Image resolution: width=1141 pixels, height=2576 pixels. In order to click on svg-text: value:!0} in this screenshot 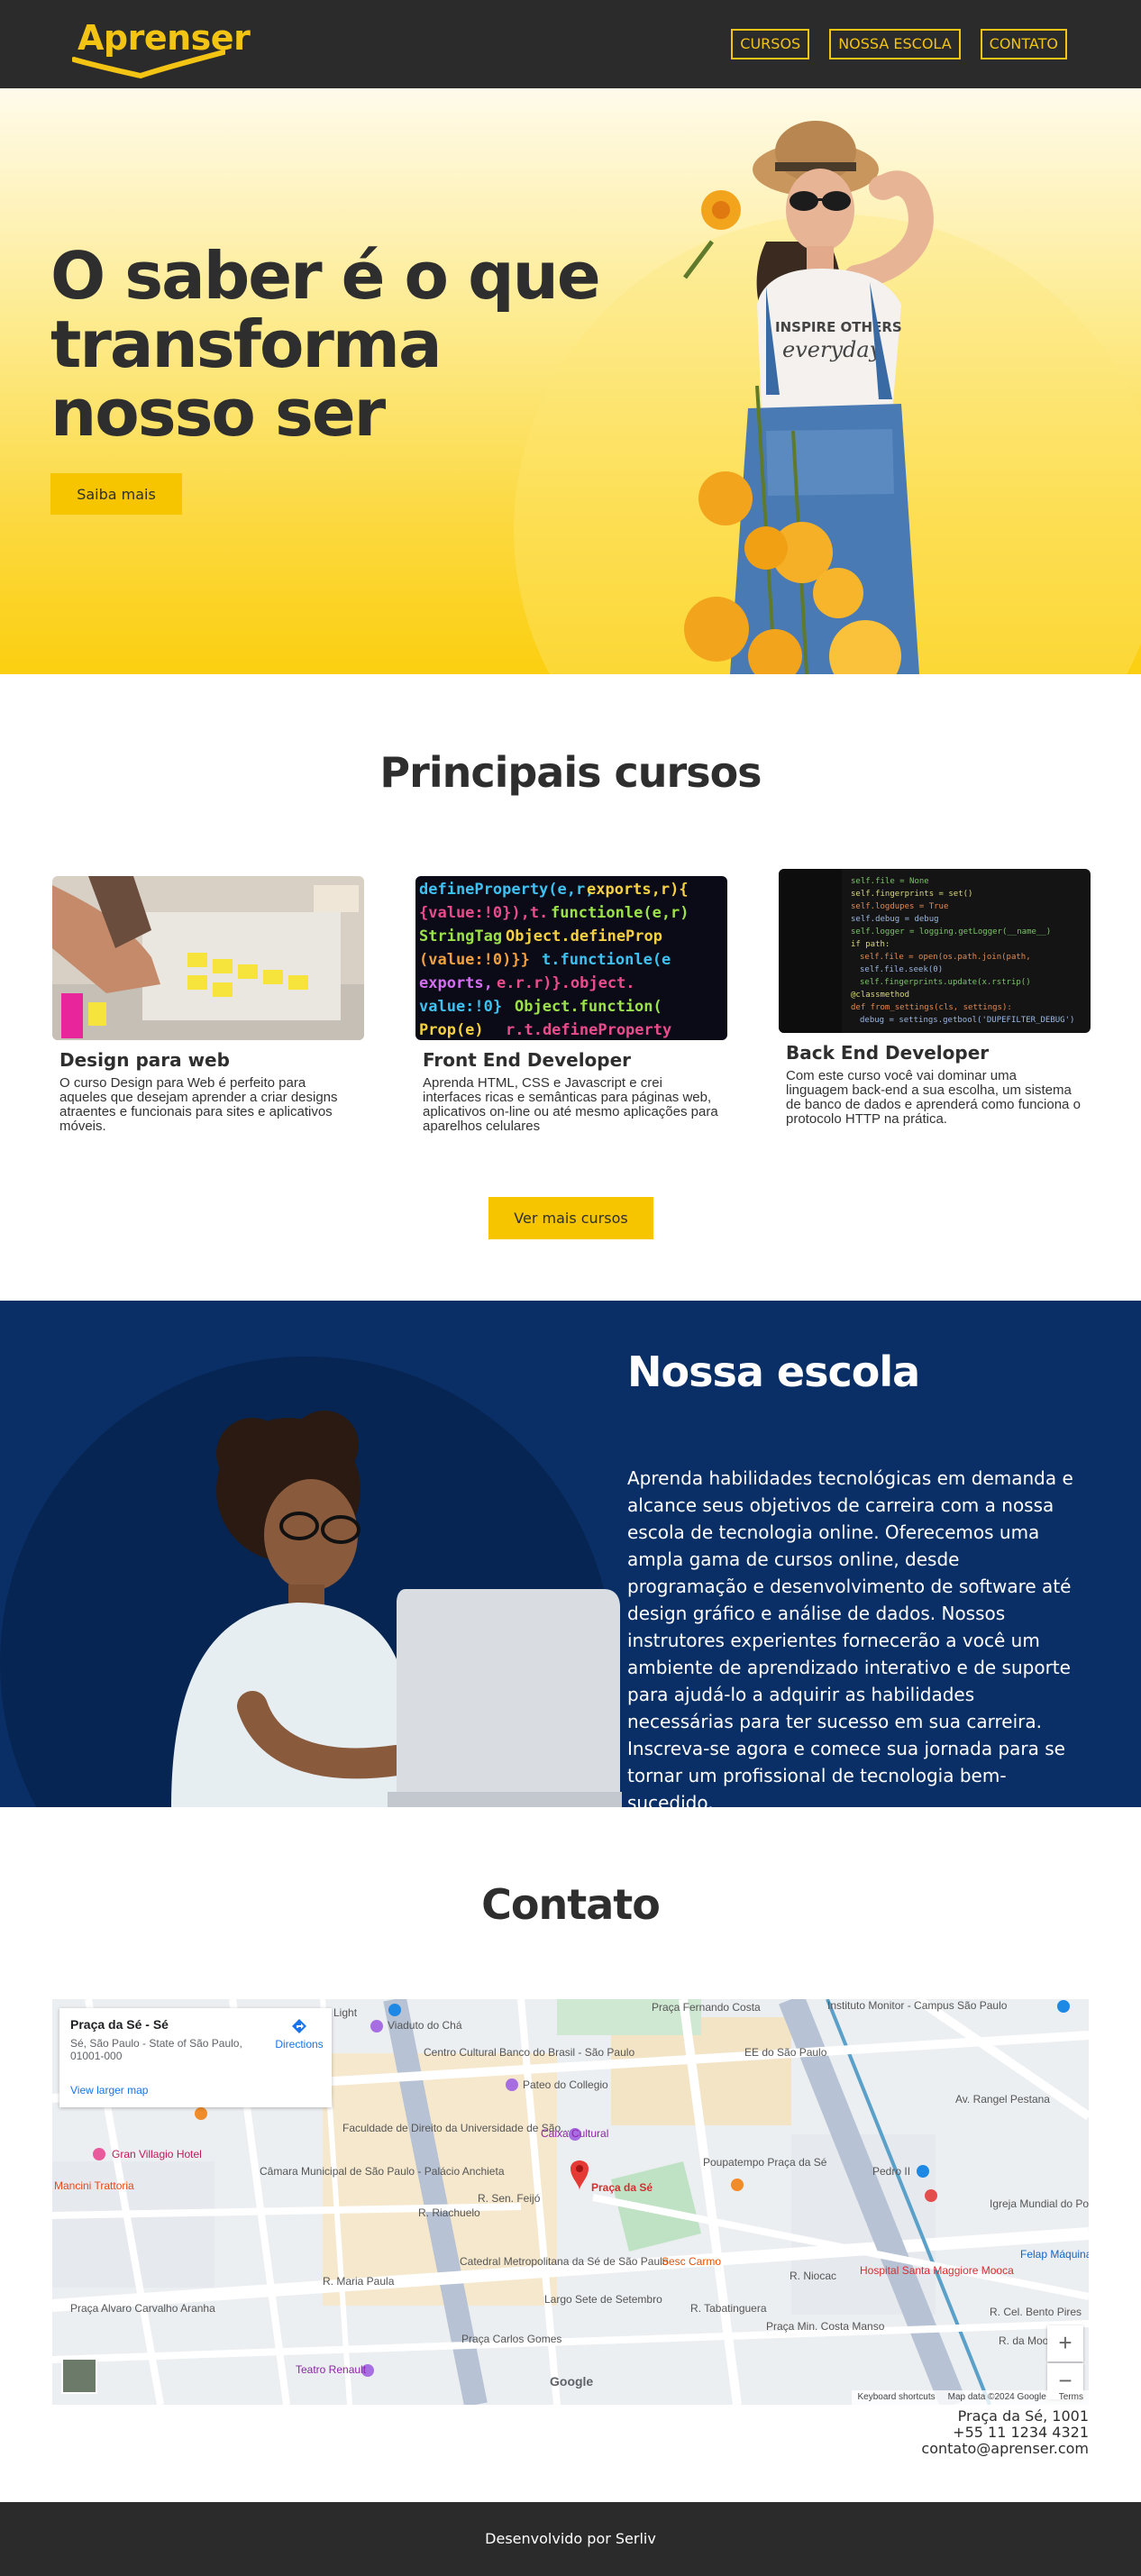, I will do `click(460, 1007)`.